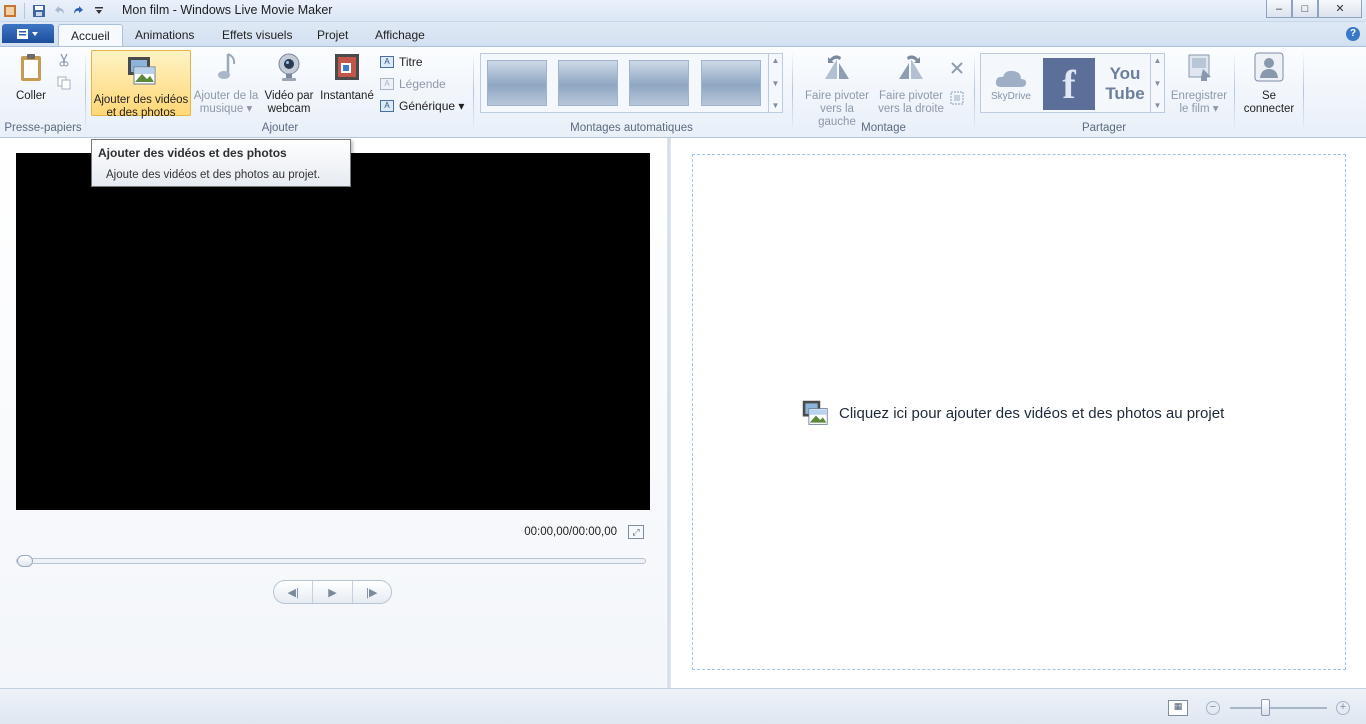 The height and width of the screenshot is (724, 1366). What do you see at coordinates (1269, 84) in the screenshot?
I see `sign-in-button: Se connecter` at bounding box center [1269, 84].